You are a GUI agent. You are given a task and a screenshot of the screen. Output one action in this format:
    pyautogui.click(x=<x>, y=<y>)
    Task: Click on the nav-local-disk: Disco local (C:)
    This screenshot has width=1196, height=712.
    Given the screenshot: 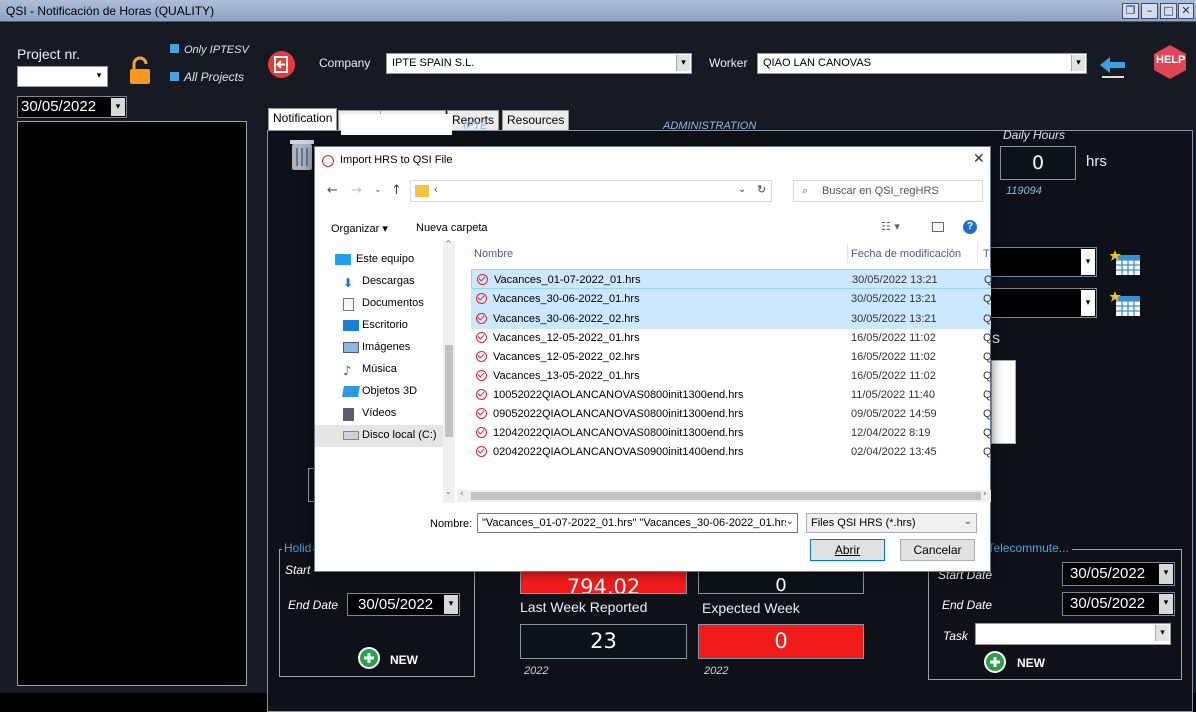 What is the action you would take?
    pyautogui.click(x=390, y=435)
    